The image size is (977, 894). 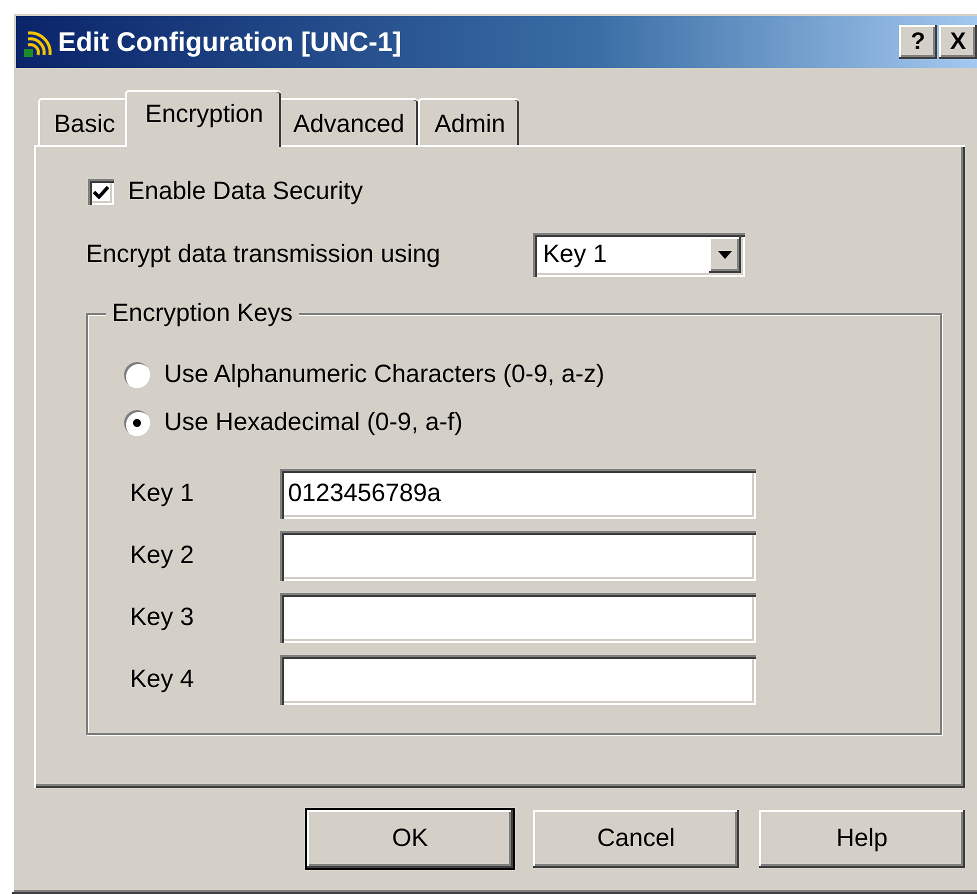 I want to click on caret-icon, so click(x=725, y=254).